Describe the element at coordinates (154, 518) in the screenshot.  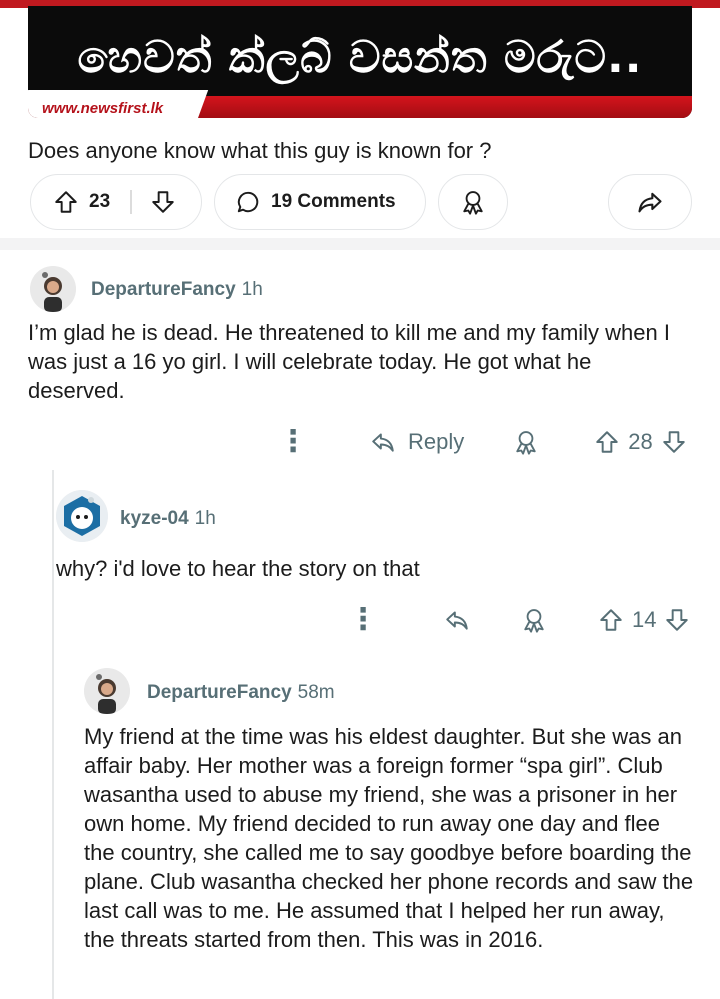
I see `username-text: kyze-04` at that location.